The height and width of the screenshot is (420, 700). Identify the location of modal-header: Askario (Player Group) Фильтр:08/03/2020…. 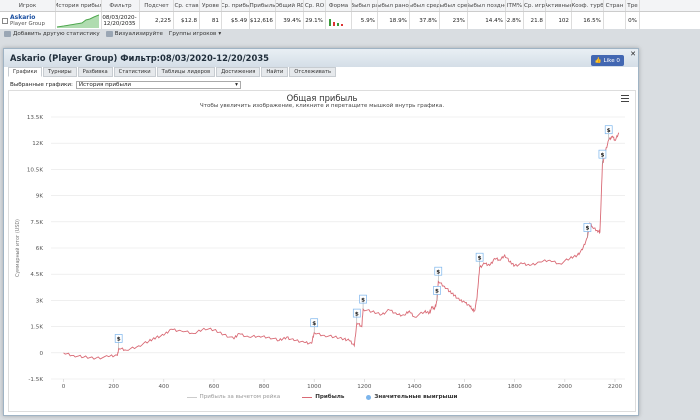
(321, 58).